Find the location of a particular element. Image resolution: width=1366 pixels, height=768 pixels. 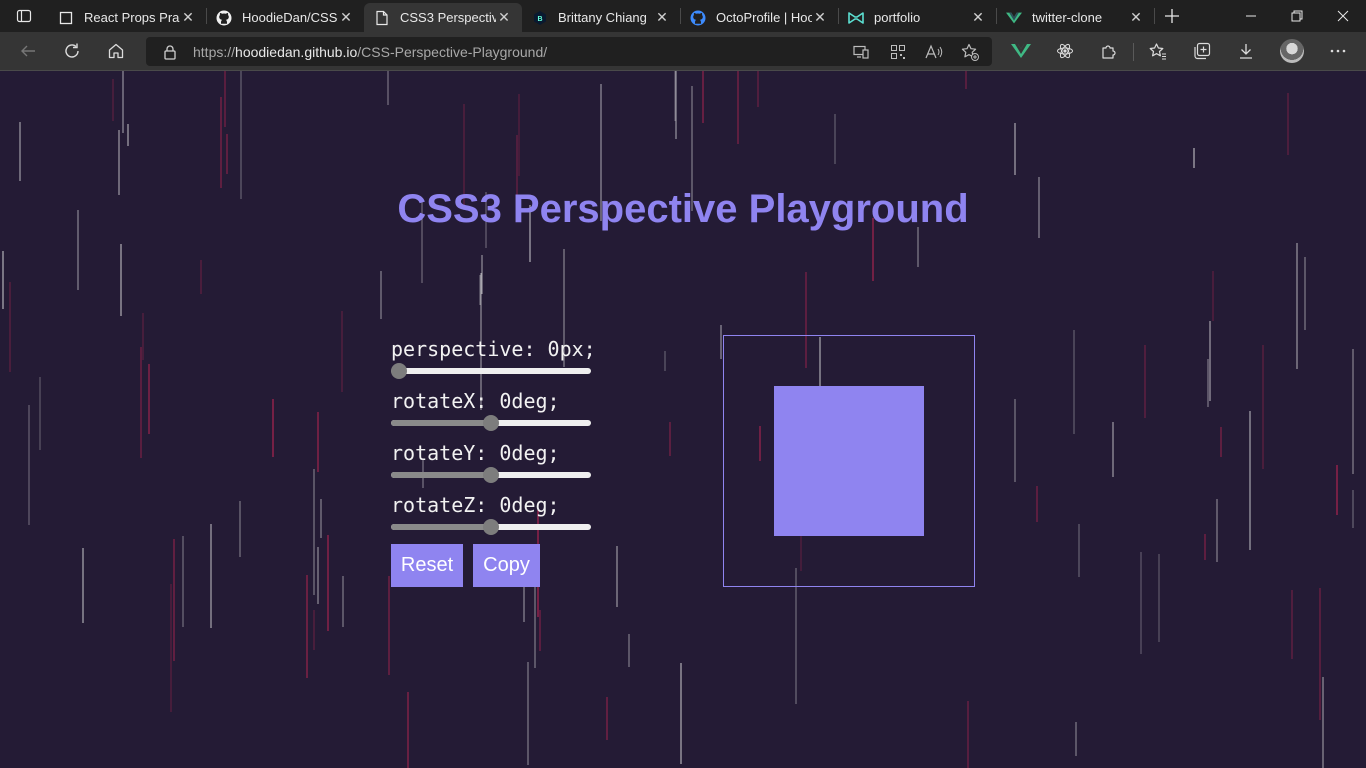

rotatey-control: rotateY: 0deg; is located at coordinates (496, 463).